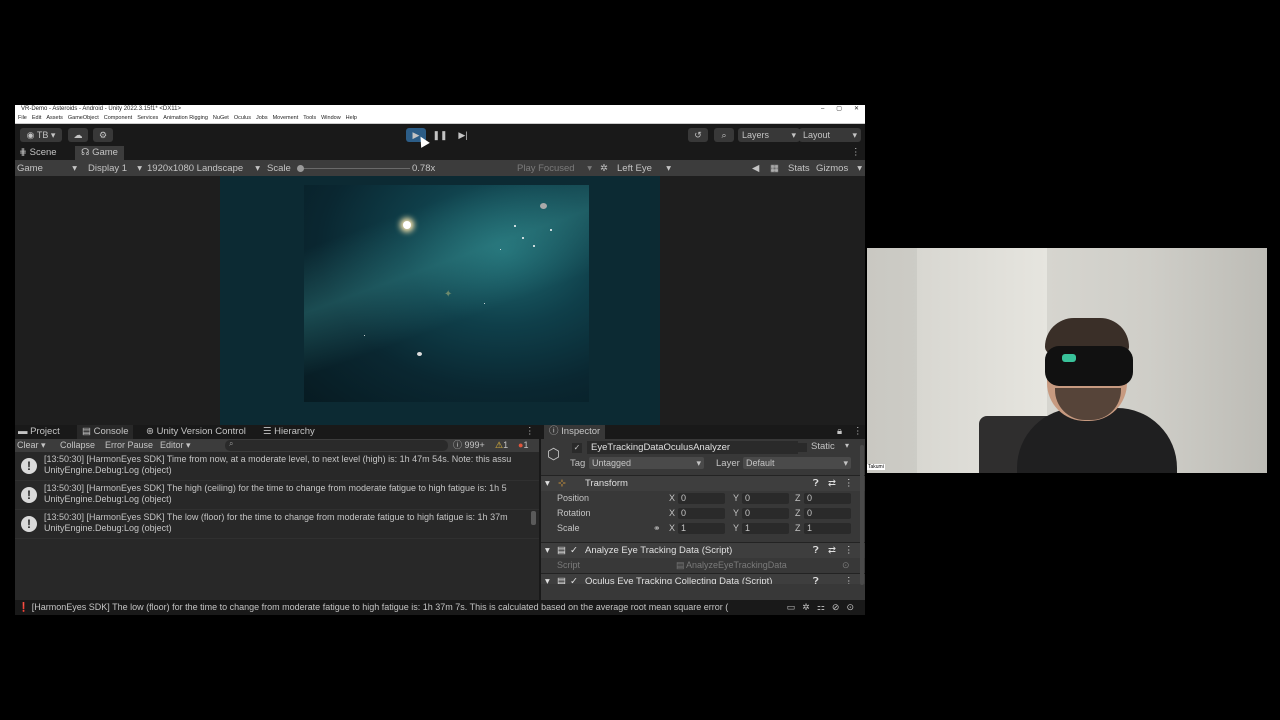 The image size is (1280, 720). Describe the element at coordinates (533, 518) in the screenshot. I see `console-scrollbar` at that location.